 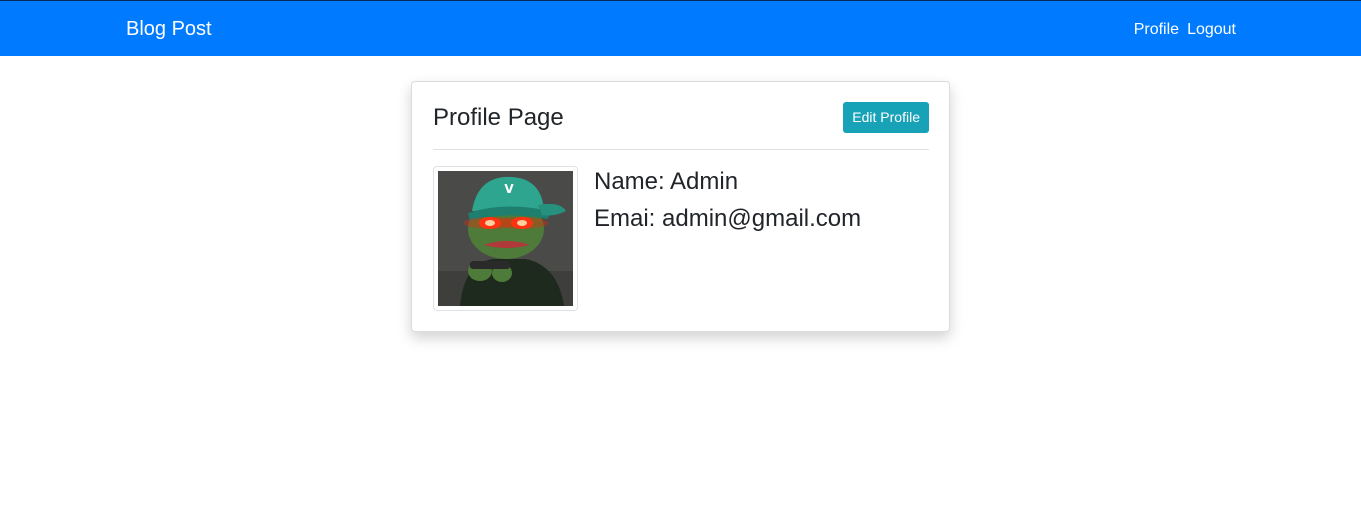 What do you see at coordinates (1156, 30) in the screenshot?
I see `nav-profile-link: Profile` at bounding box center [1156, 30].